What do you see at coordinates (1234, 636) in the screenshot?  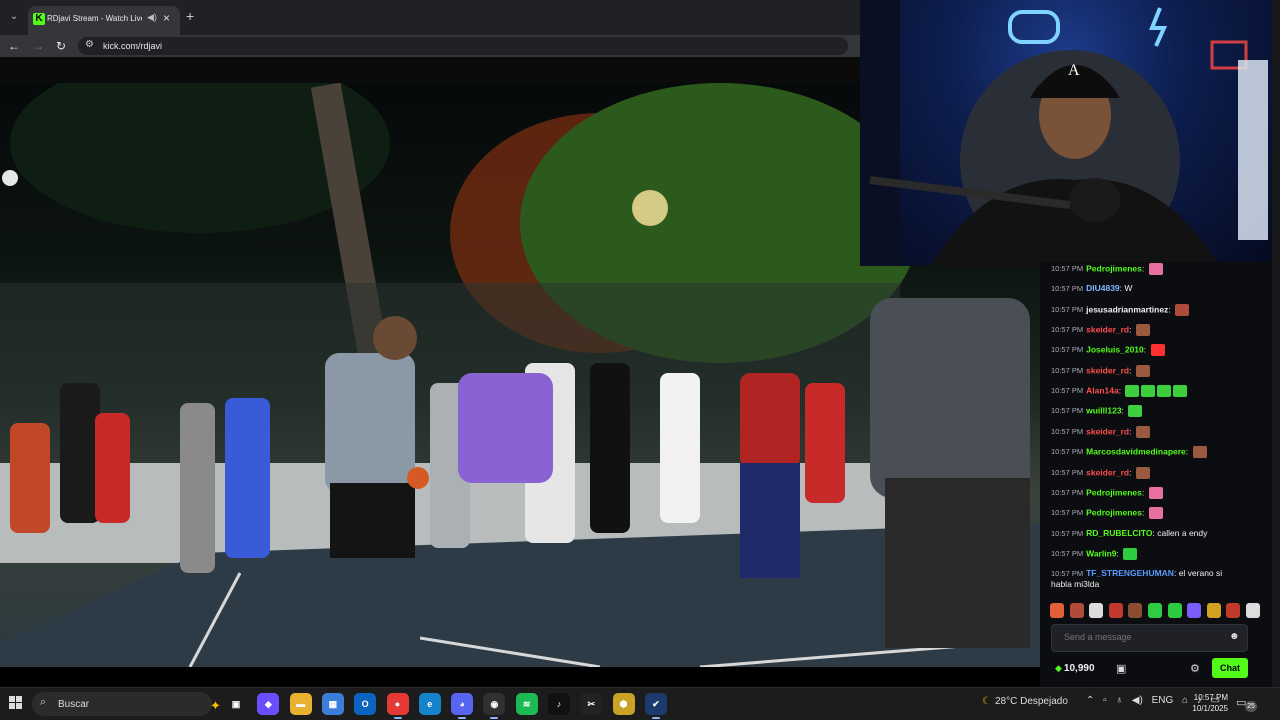 I see `emoji-picker-icon: ☻` at bounding box center [1234, 636].